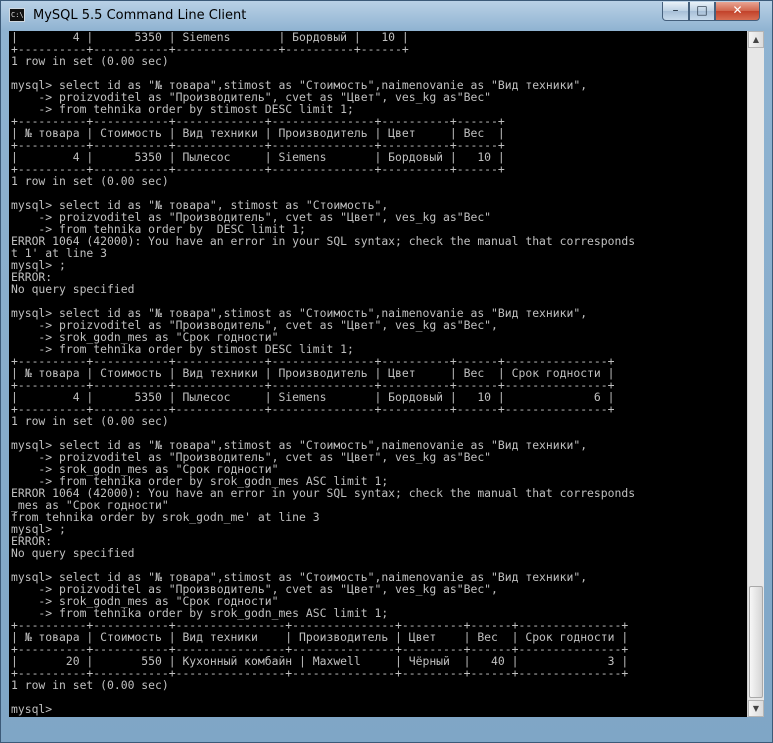 The image size is (773, 743). I want to click on console-line: t 1' at line 3, so click(59, 253).